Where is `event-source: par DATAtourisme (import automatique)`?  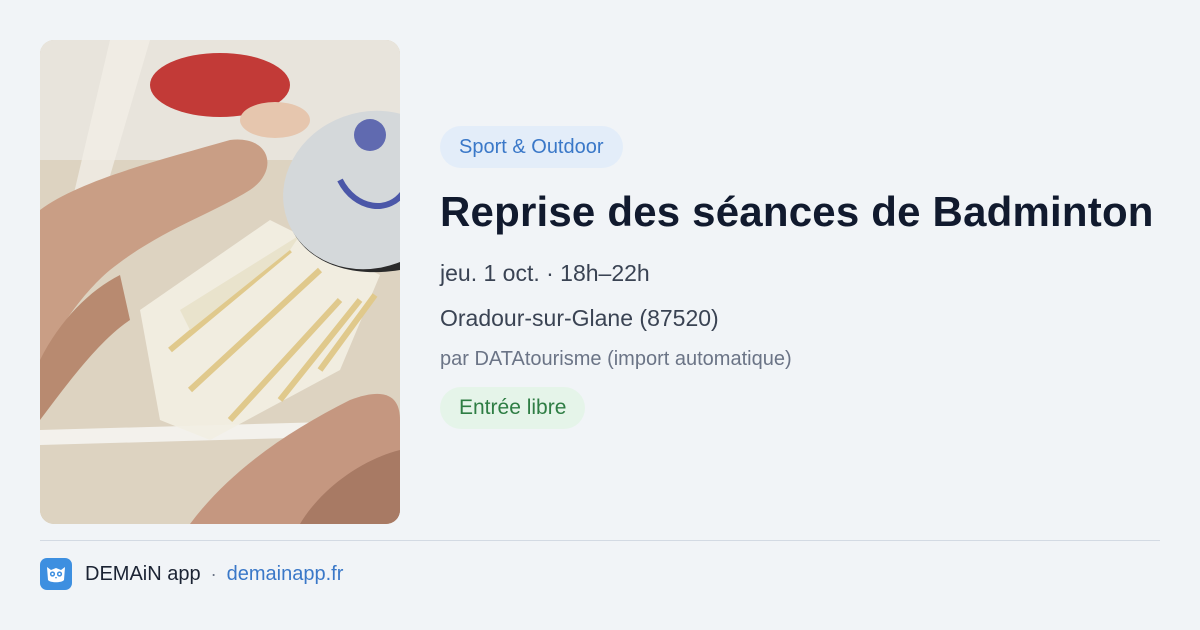
event-source: par DATAtourisme (import automatique) is located at coordinates (616, 359).